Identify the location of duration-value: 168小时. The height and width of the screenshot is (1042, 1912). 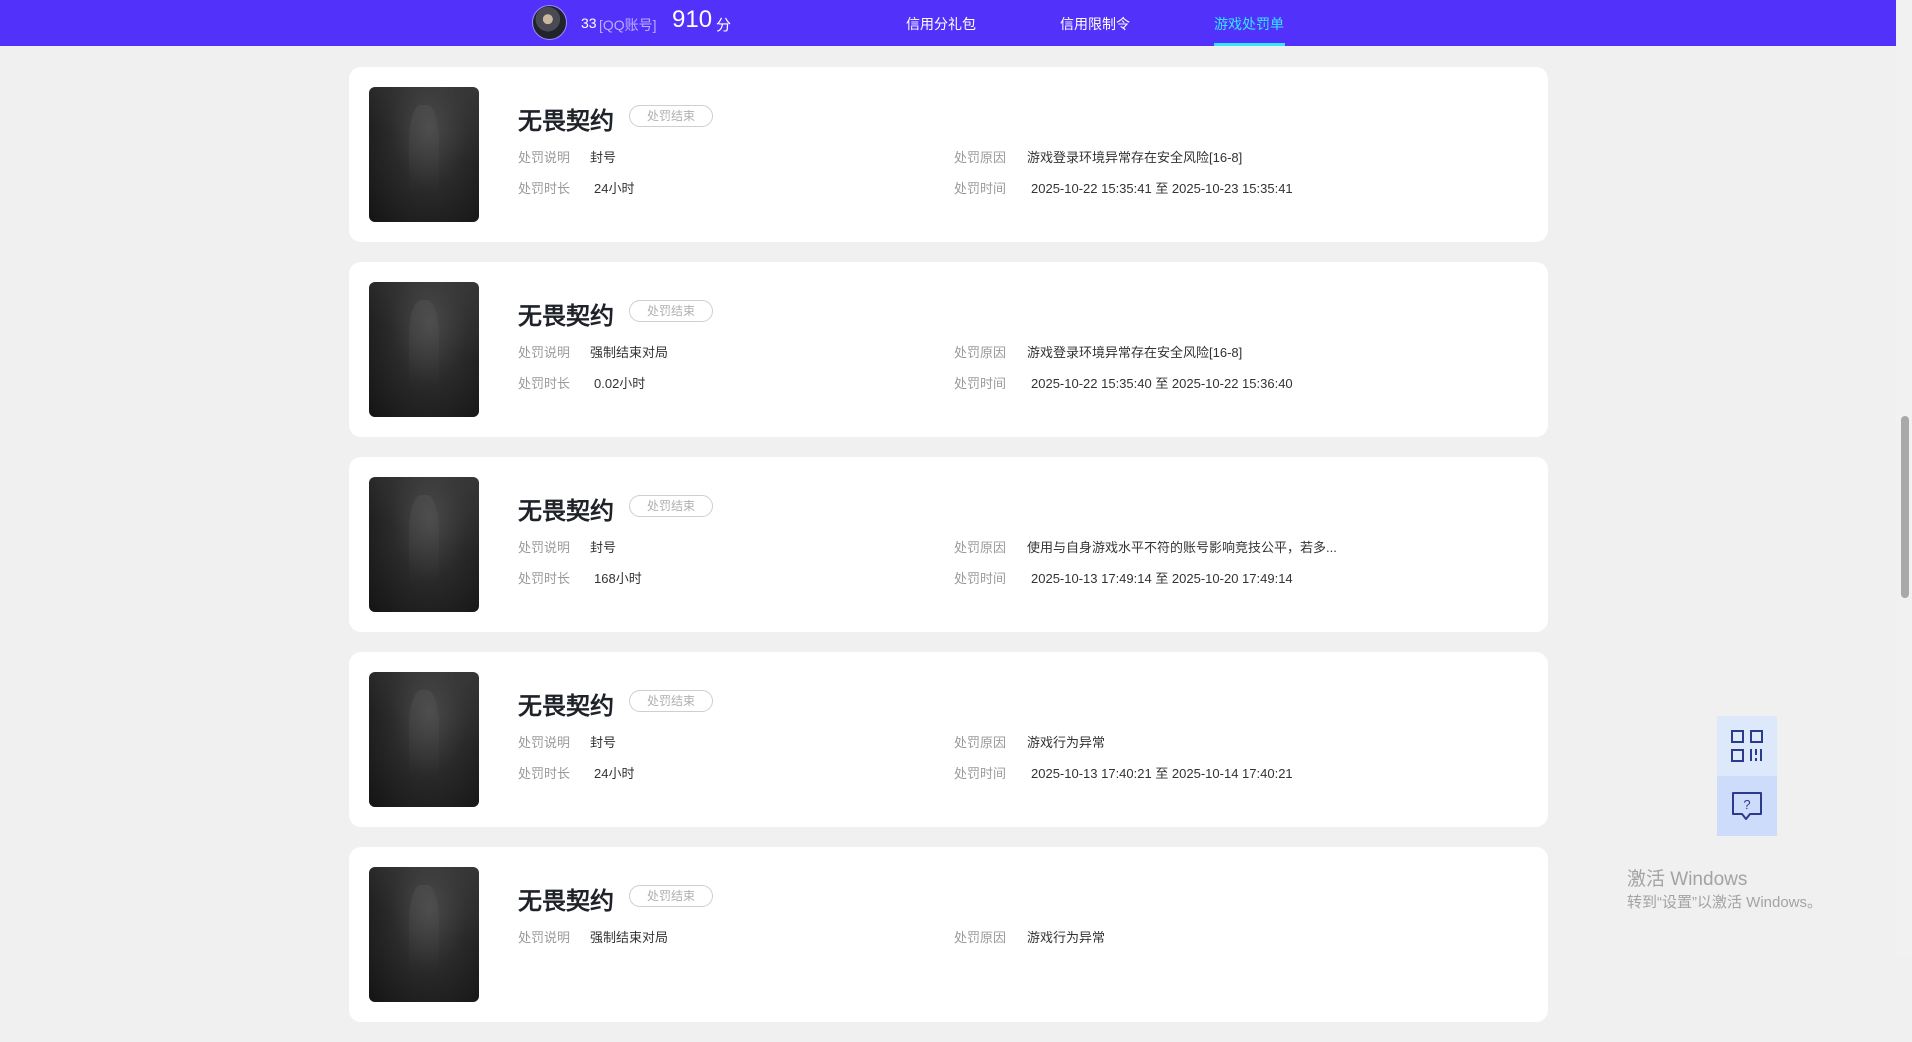
(618, 578).